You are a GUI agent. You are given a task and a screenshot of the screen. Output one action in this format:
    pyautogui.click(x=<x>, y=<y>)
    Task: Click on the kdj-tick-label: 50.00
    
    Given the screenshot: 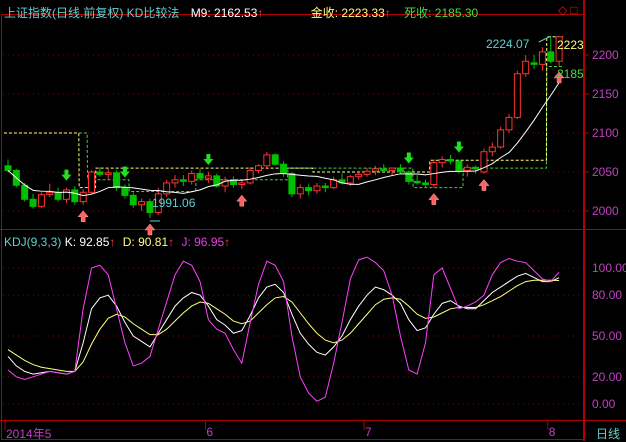 What is the action you would take?
    pyautogui.click(x=607, y=336)
    